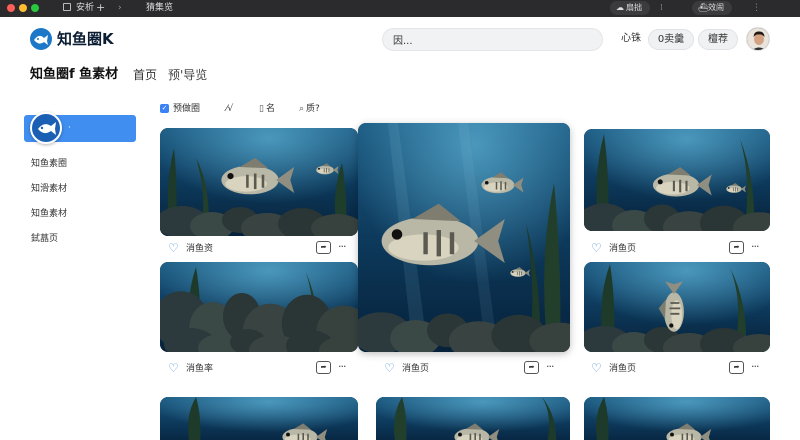  Describe the element at coordinates (229, 109) in the screenshot. I see `toolbar-sort: ⁄√` at that location.